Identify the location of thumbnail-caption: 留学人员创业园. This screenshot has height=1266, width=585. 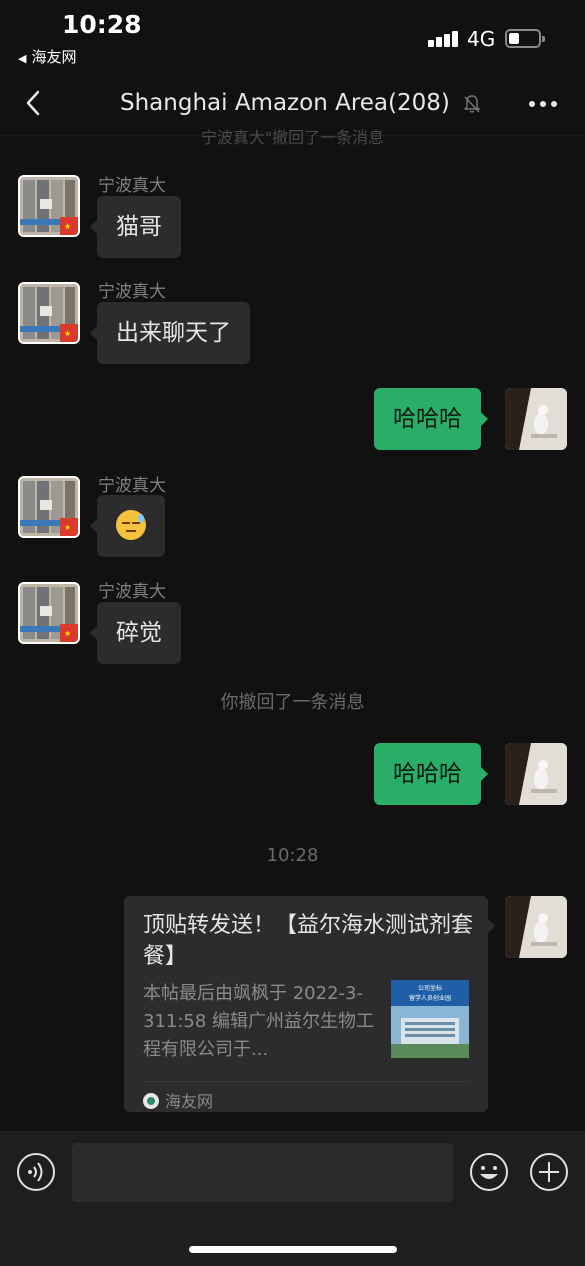
(430, 998).